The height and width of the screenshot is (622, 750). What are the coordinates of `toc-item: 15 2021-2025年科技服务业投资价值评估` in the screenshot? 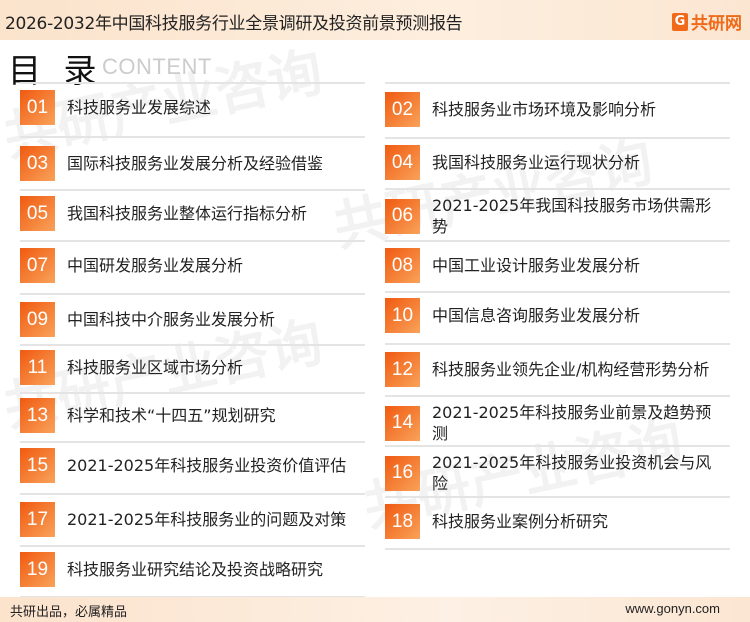 It's located at (192, 465).